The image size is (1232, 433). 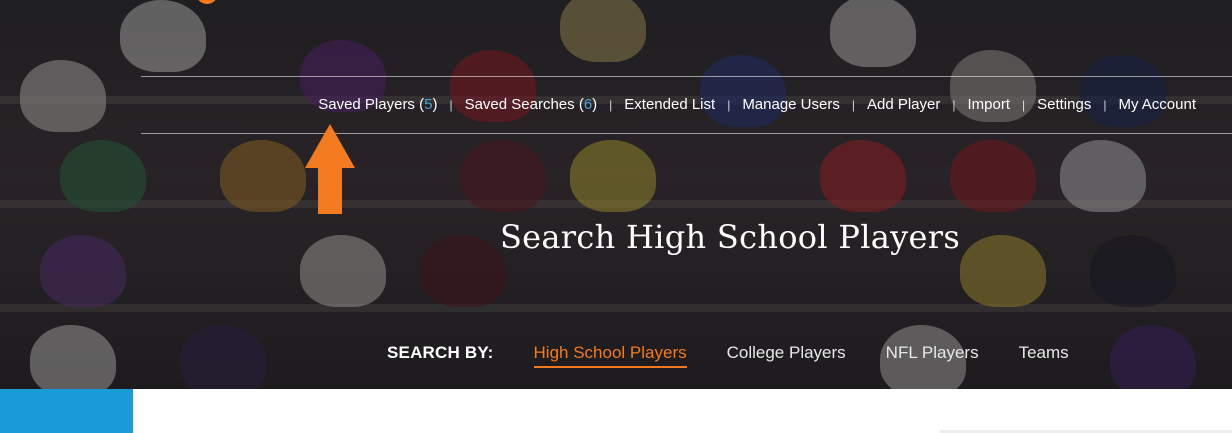 What do you see at coordinates (791, 104) in the screenshot?
I see `nav-manage-users: Manage Users` at bounding box center [791, 104].